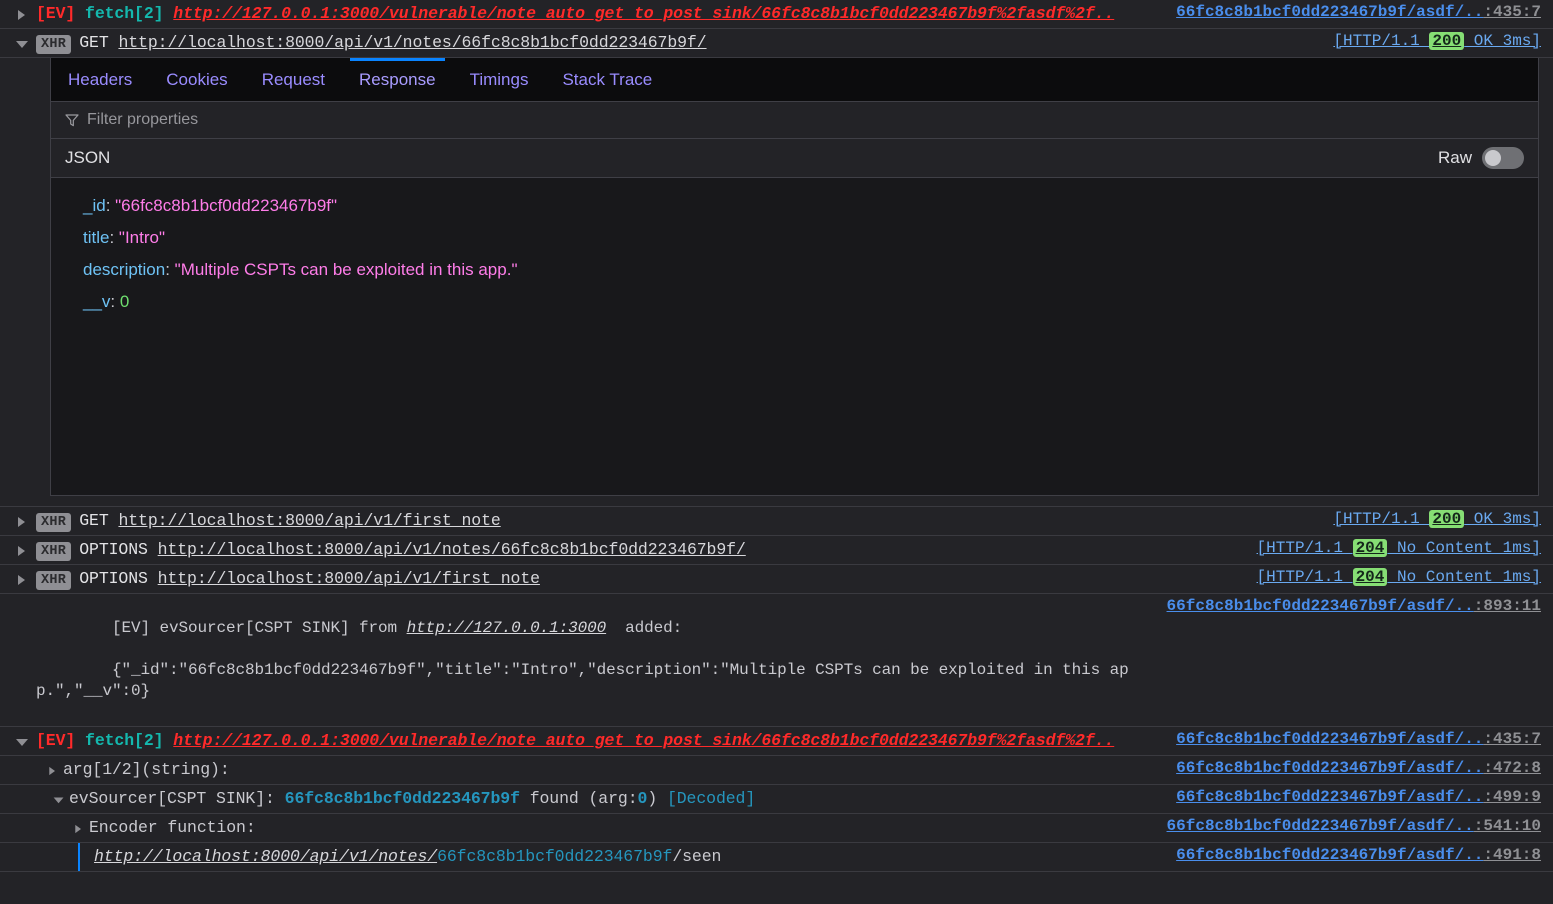  What do you see at coordinates (196, 79) in the screenshot?
I see `tab-cookies: Cookies` at bounding box center [196, 79].